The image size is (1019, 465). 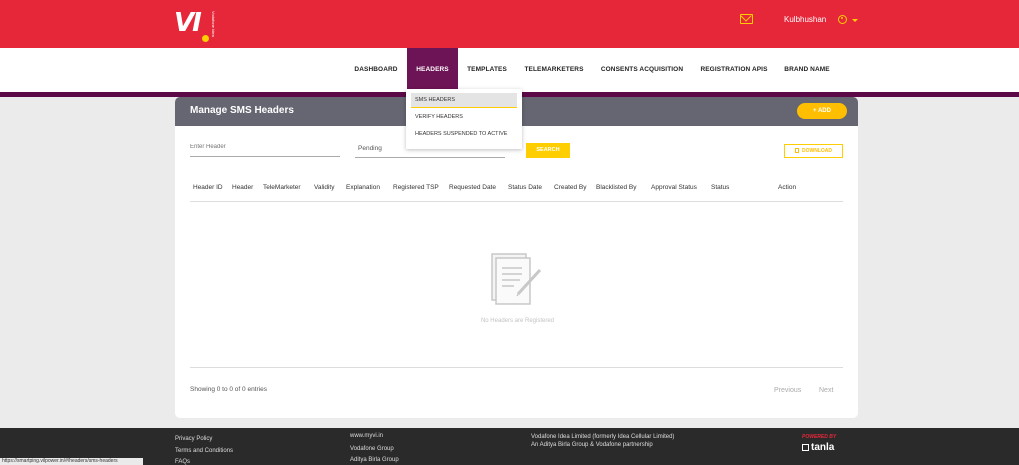 I want to click on nav-templates: TEMPLATES, so click(x=487, y=70).